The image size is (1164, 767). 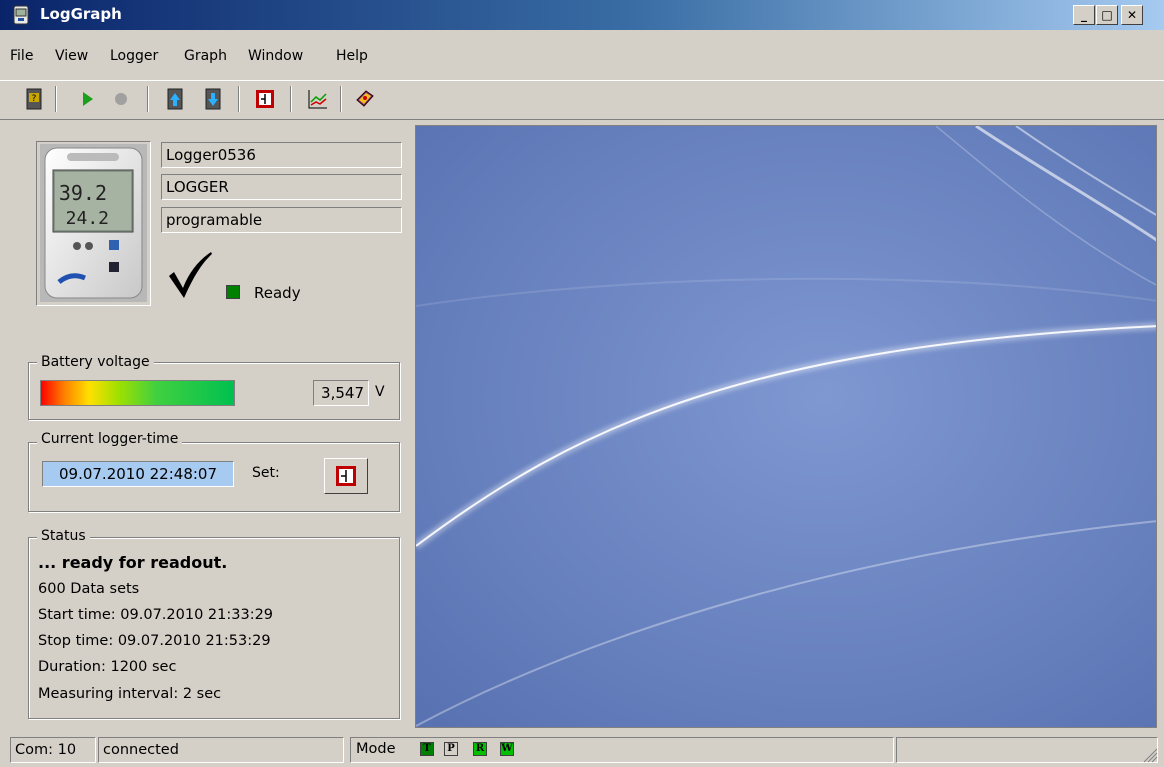 What do you see at coordinates (266, 473) in the screenshot?
I see `set-time-label: Set:` at bounding box center [266, 473].